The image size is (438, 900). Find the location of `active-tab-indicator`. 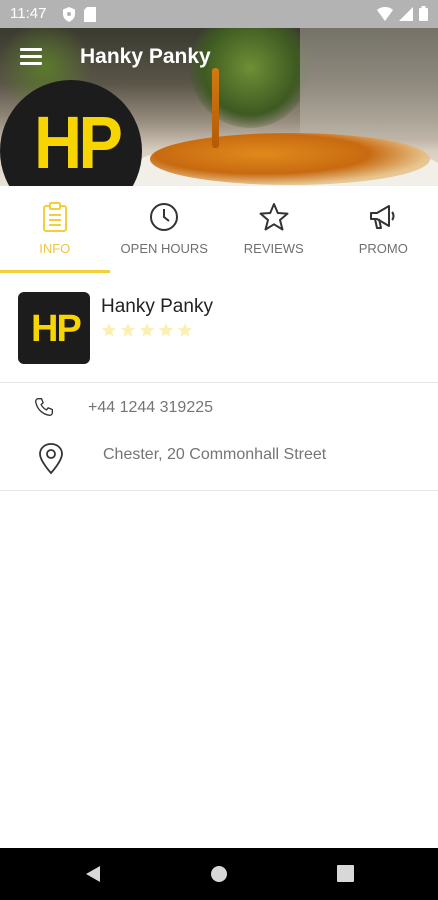

active-tab-indicator is located at coordinates (55, 271).